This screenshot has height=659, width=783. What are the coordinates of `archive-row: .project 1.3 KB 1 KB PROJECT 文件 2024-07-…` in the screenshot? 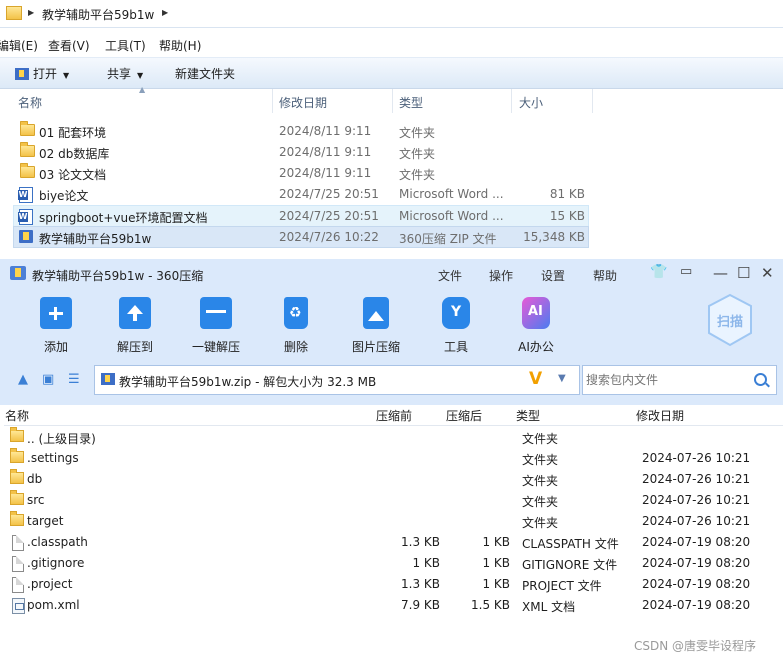 It's located at (384, 584).